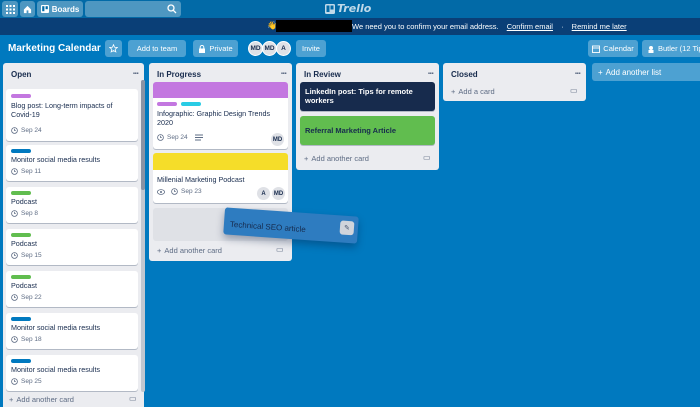 This screenshot has height=407, width=700. I want to click on boards-button: Boards, so click(60, 9).